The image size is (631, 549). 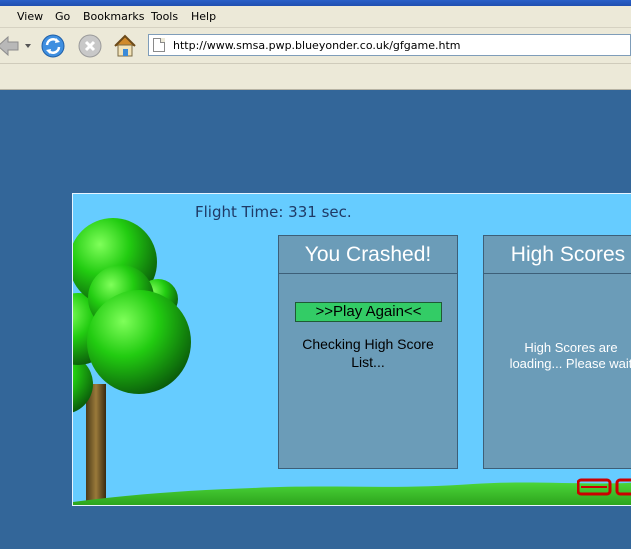 I want to click on menu-bookmarks: Bookmarks, so click(x=113, y=16).